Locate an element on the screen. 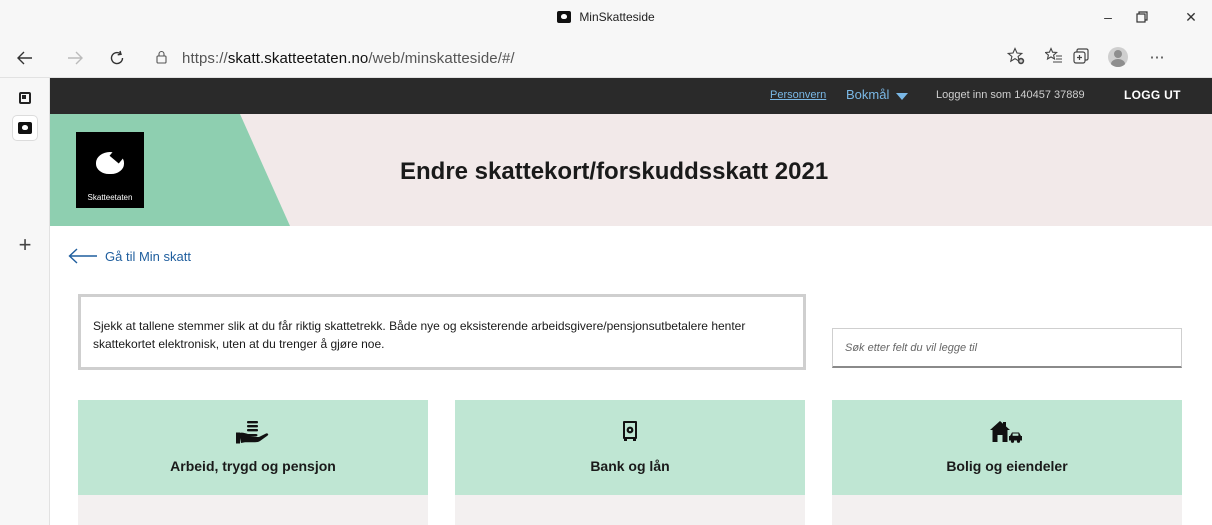 Image resolution: width=1212 pixels, height=525 pixels. back-link-label: Gå til Min skatt is located at coordinates (148, 256).